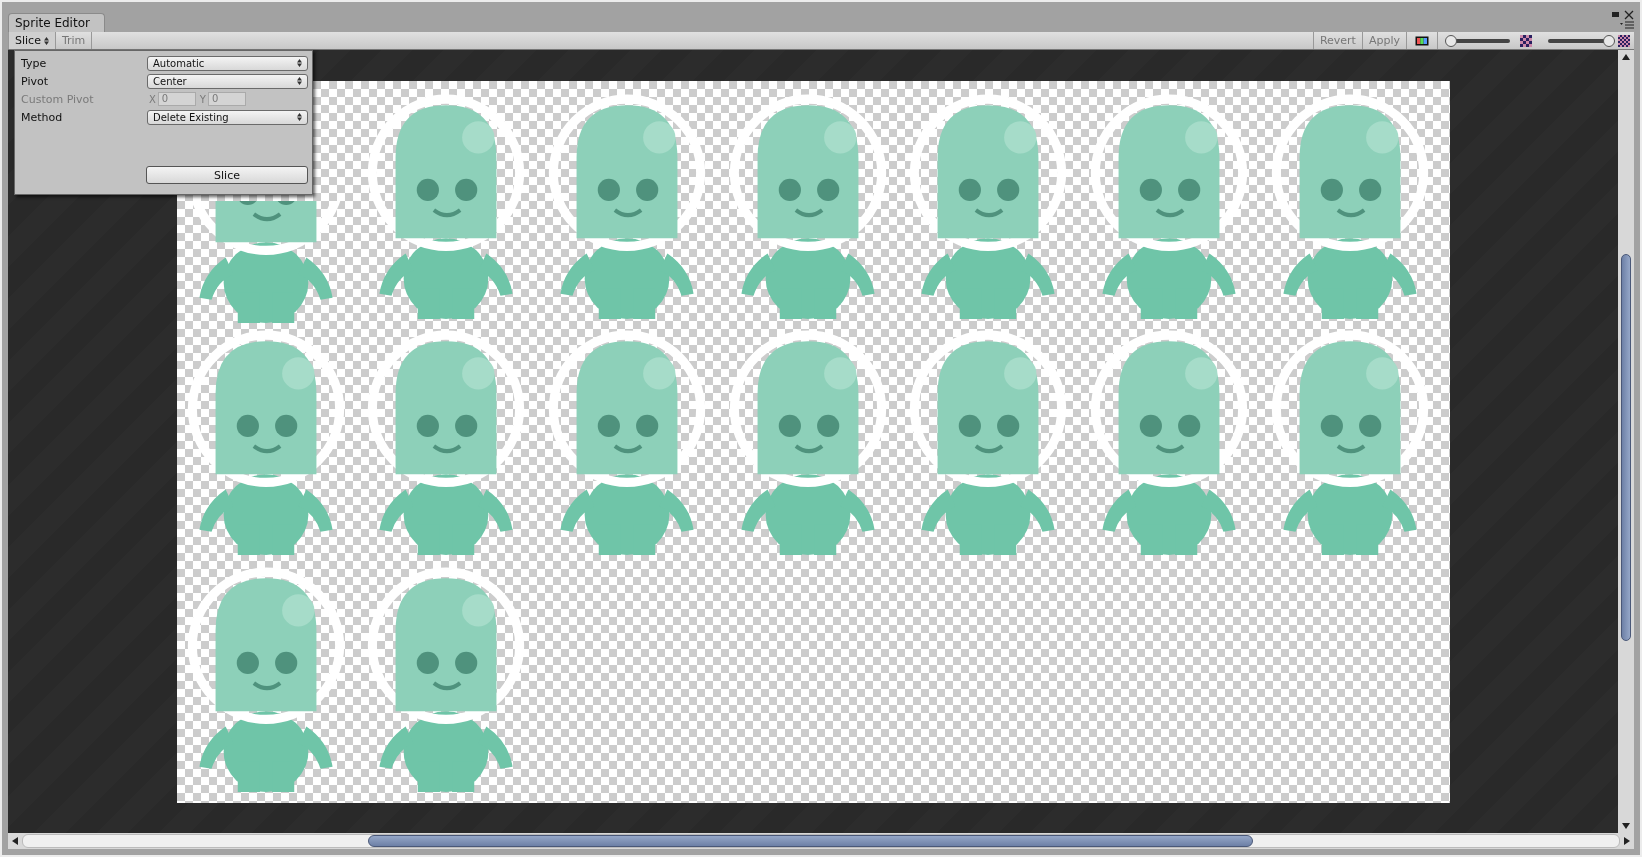 The height and width of the screenshot is (857, 1642). I want to click on field-label: Custom Pivot, so click(58, 99).